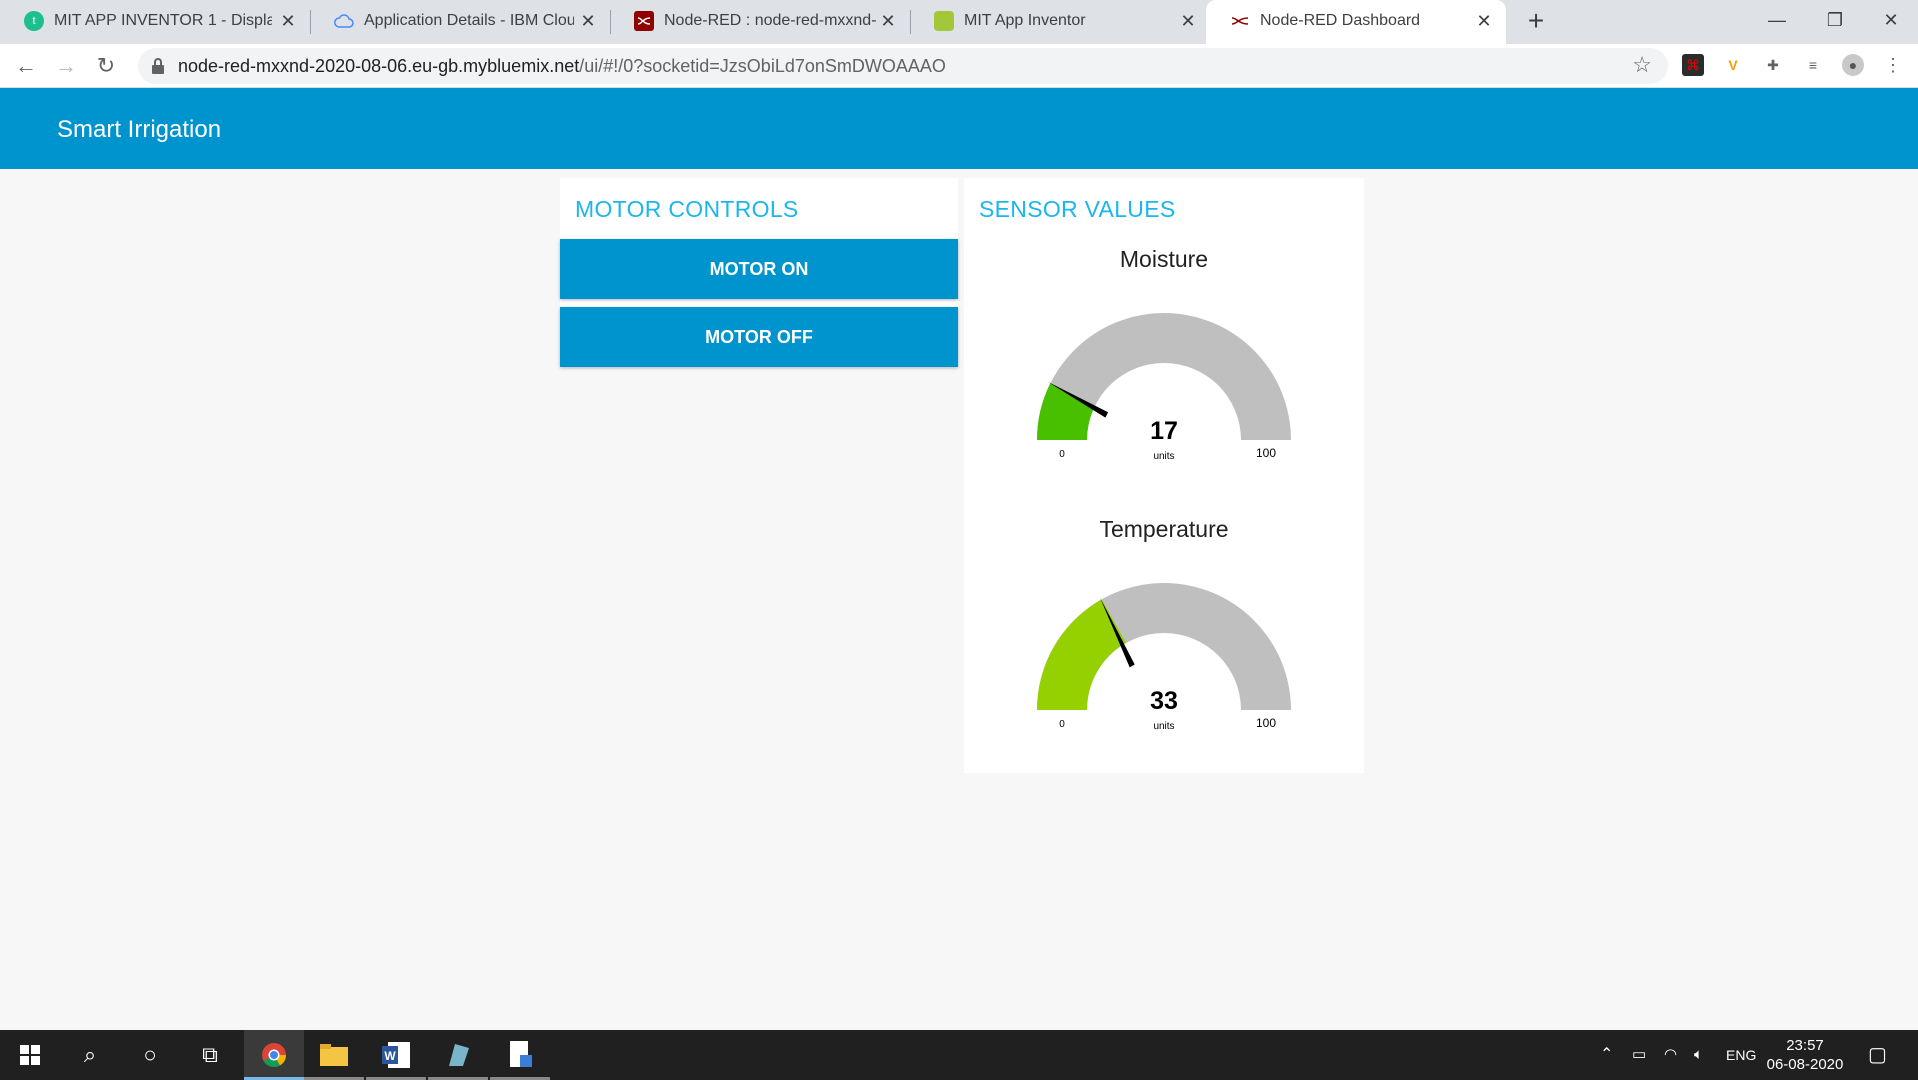 This screenshot has height=1080, width=1918. What do you see at coordinates (344, 21) in the screenshot?
I see `cloud-icon` at bounding box center [344, 21].